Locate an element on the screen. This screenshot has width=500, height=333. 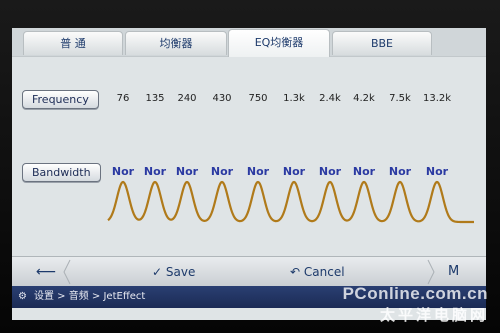
frequency-value: 13.2k is located at coordinates (437, 98).